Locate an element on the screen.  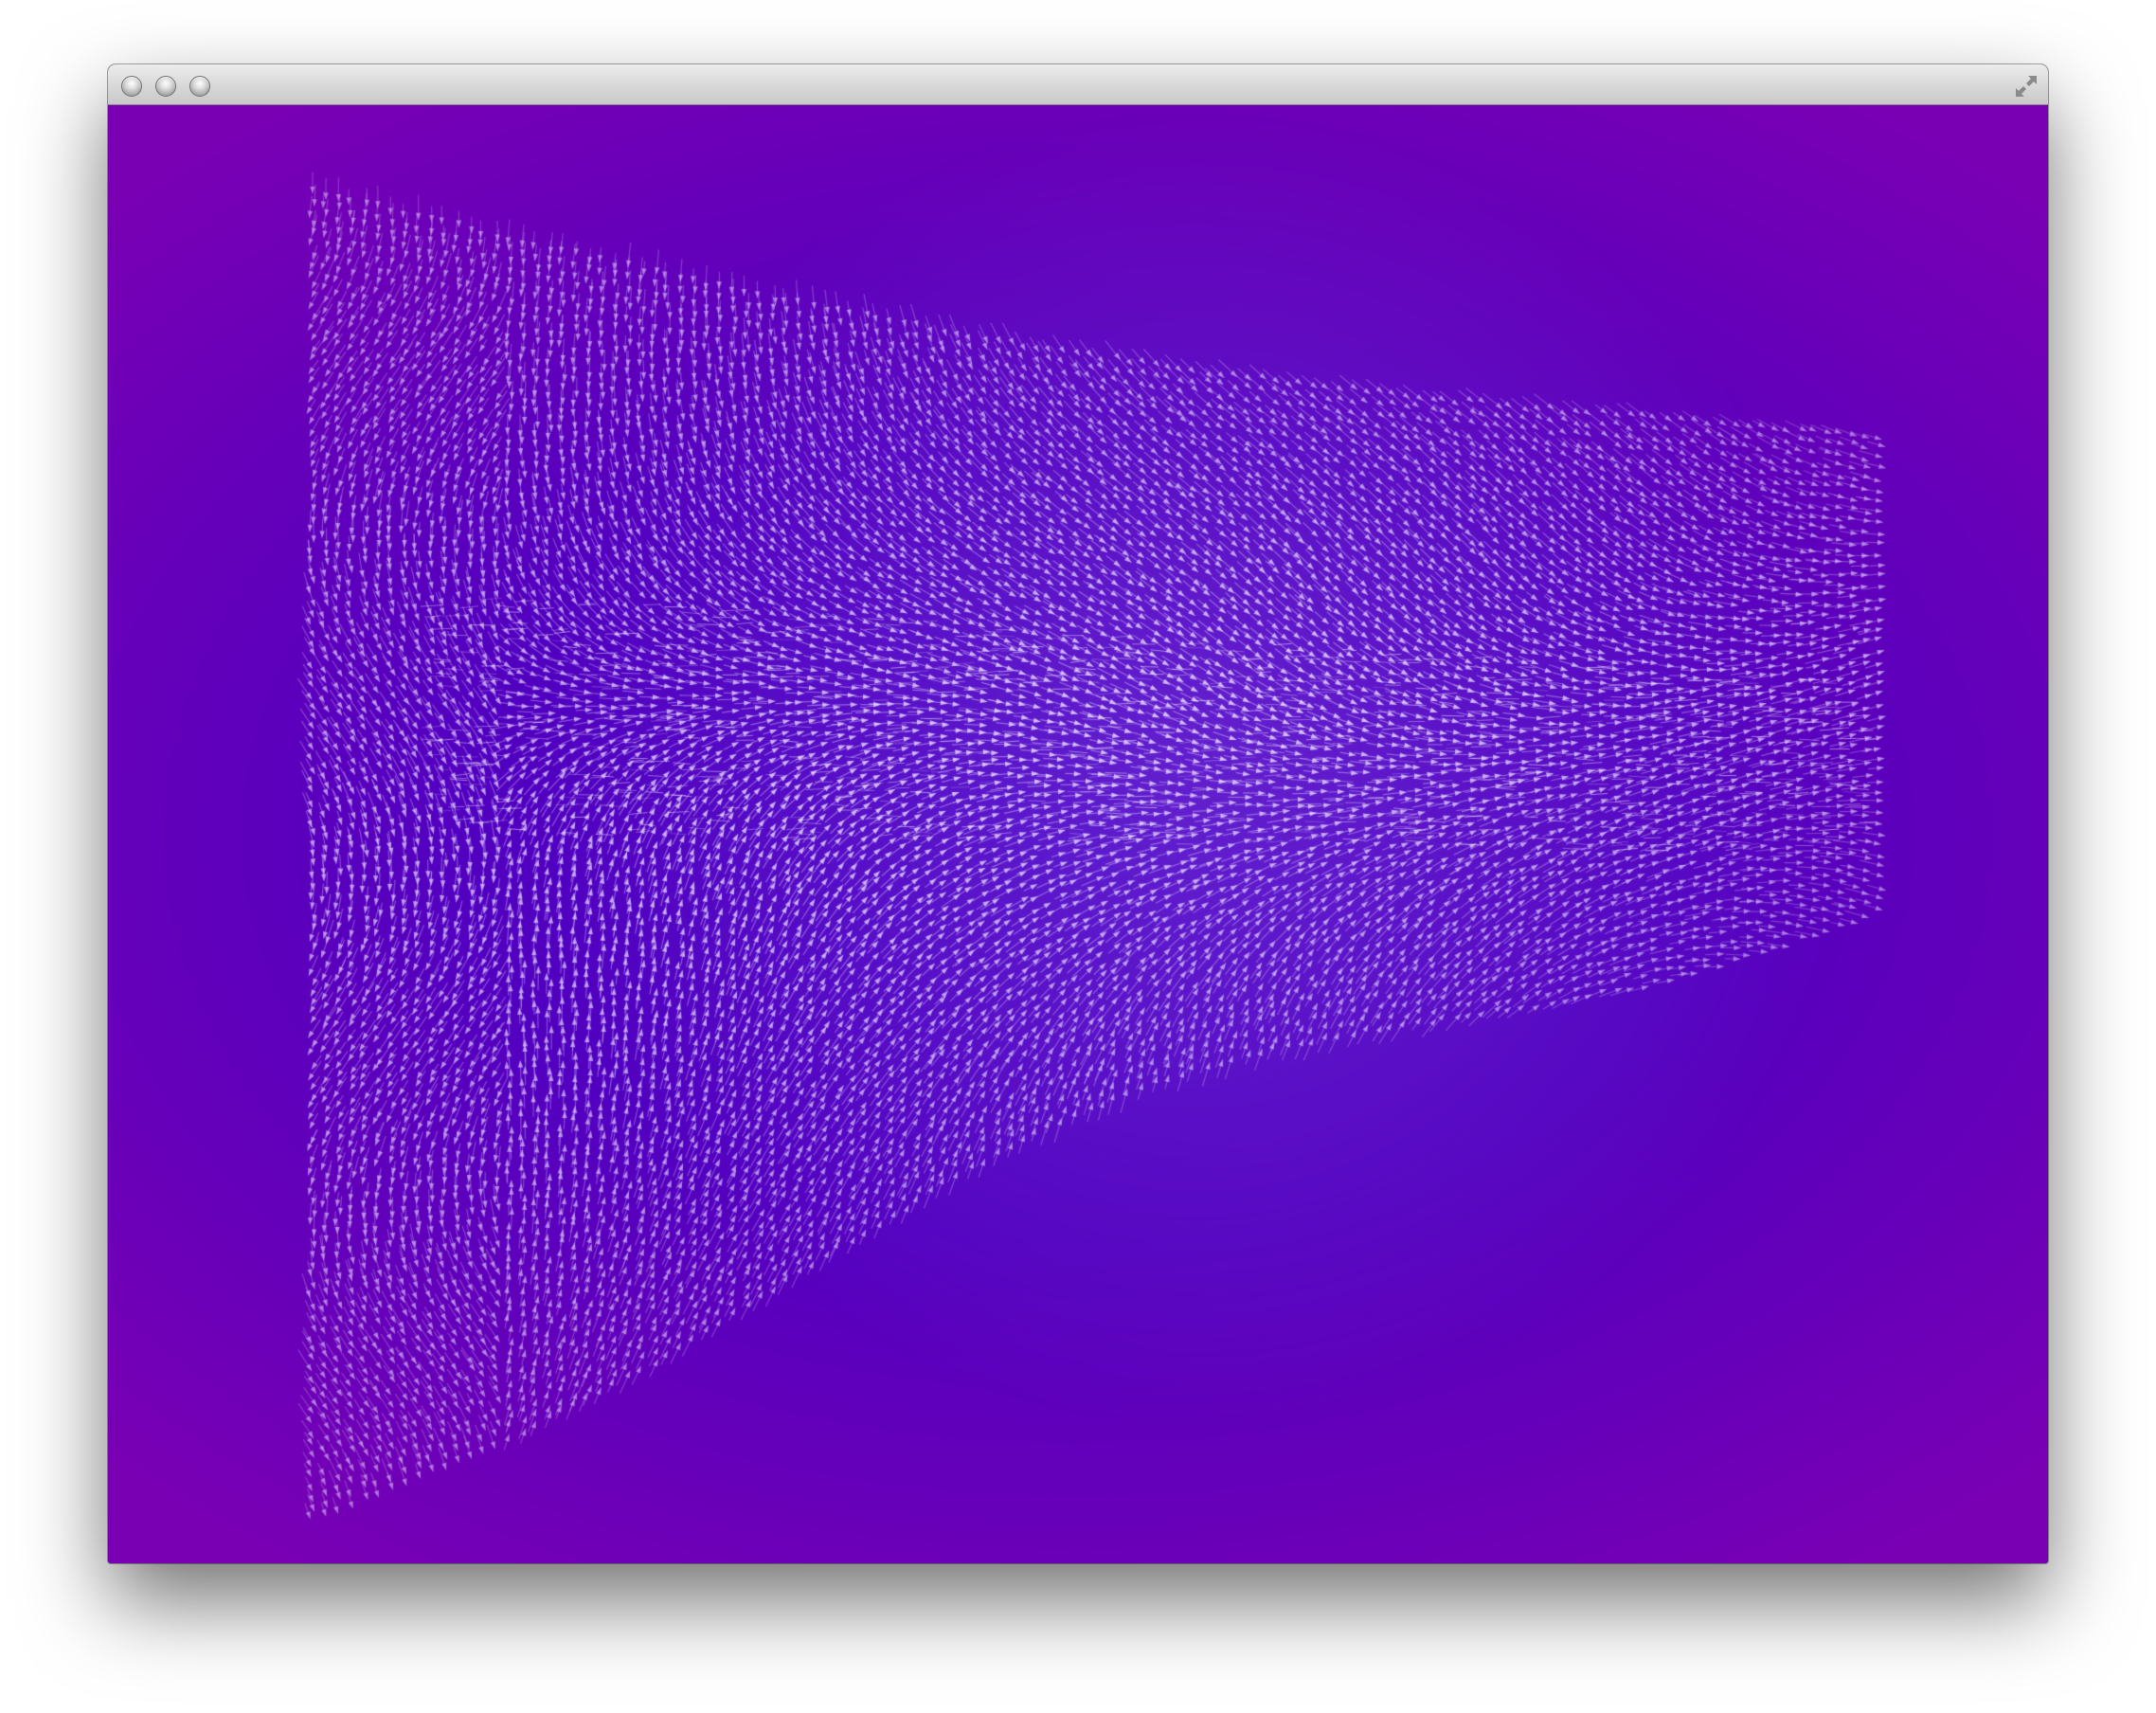
fullscreen-arrows-icon is located at coordinates (2026, 86).